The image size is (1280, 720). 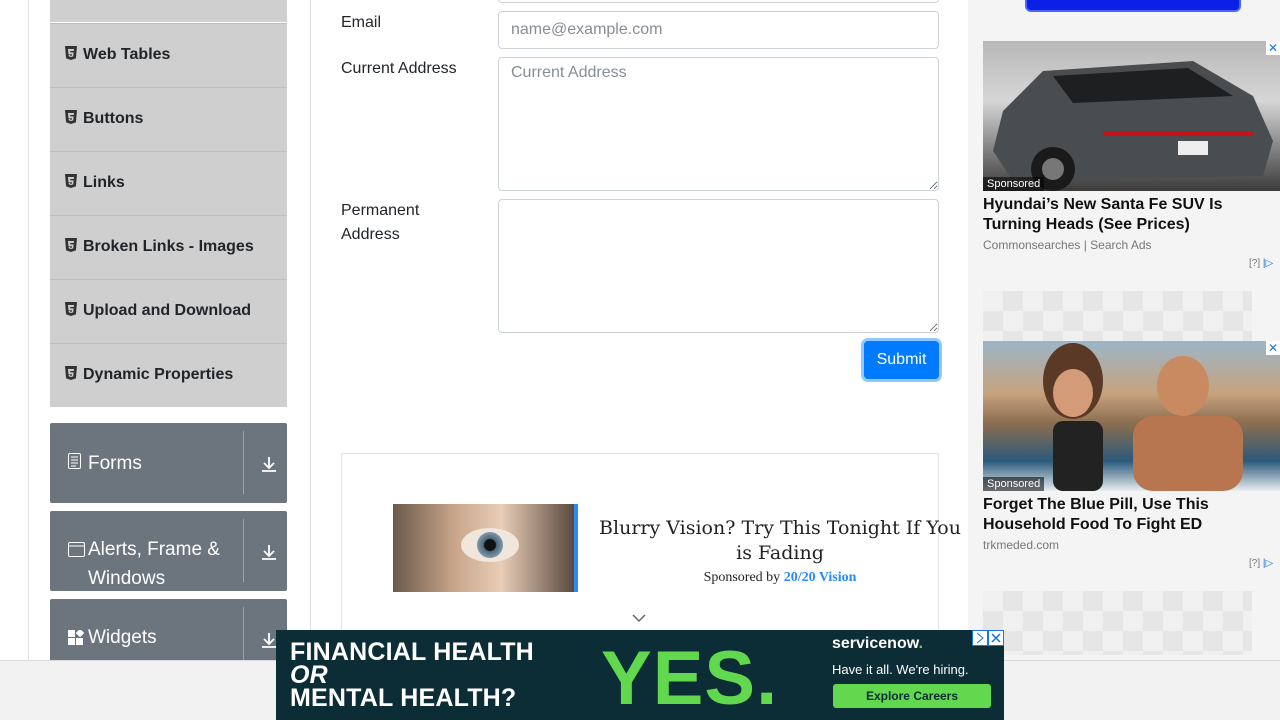 What do you see at coordinates (115, 463) in the screenshot?
I see `sidebar-group-label: Forms` at bounding box center [115, 463].